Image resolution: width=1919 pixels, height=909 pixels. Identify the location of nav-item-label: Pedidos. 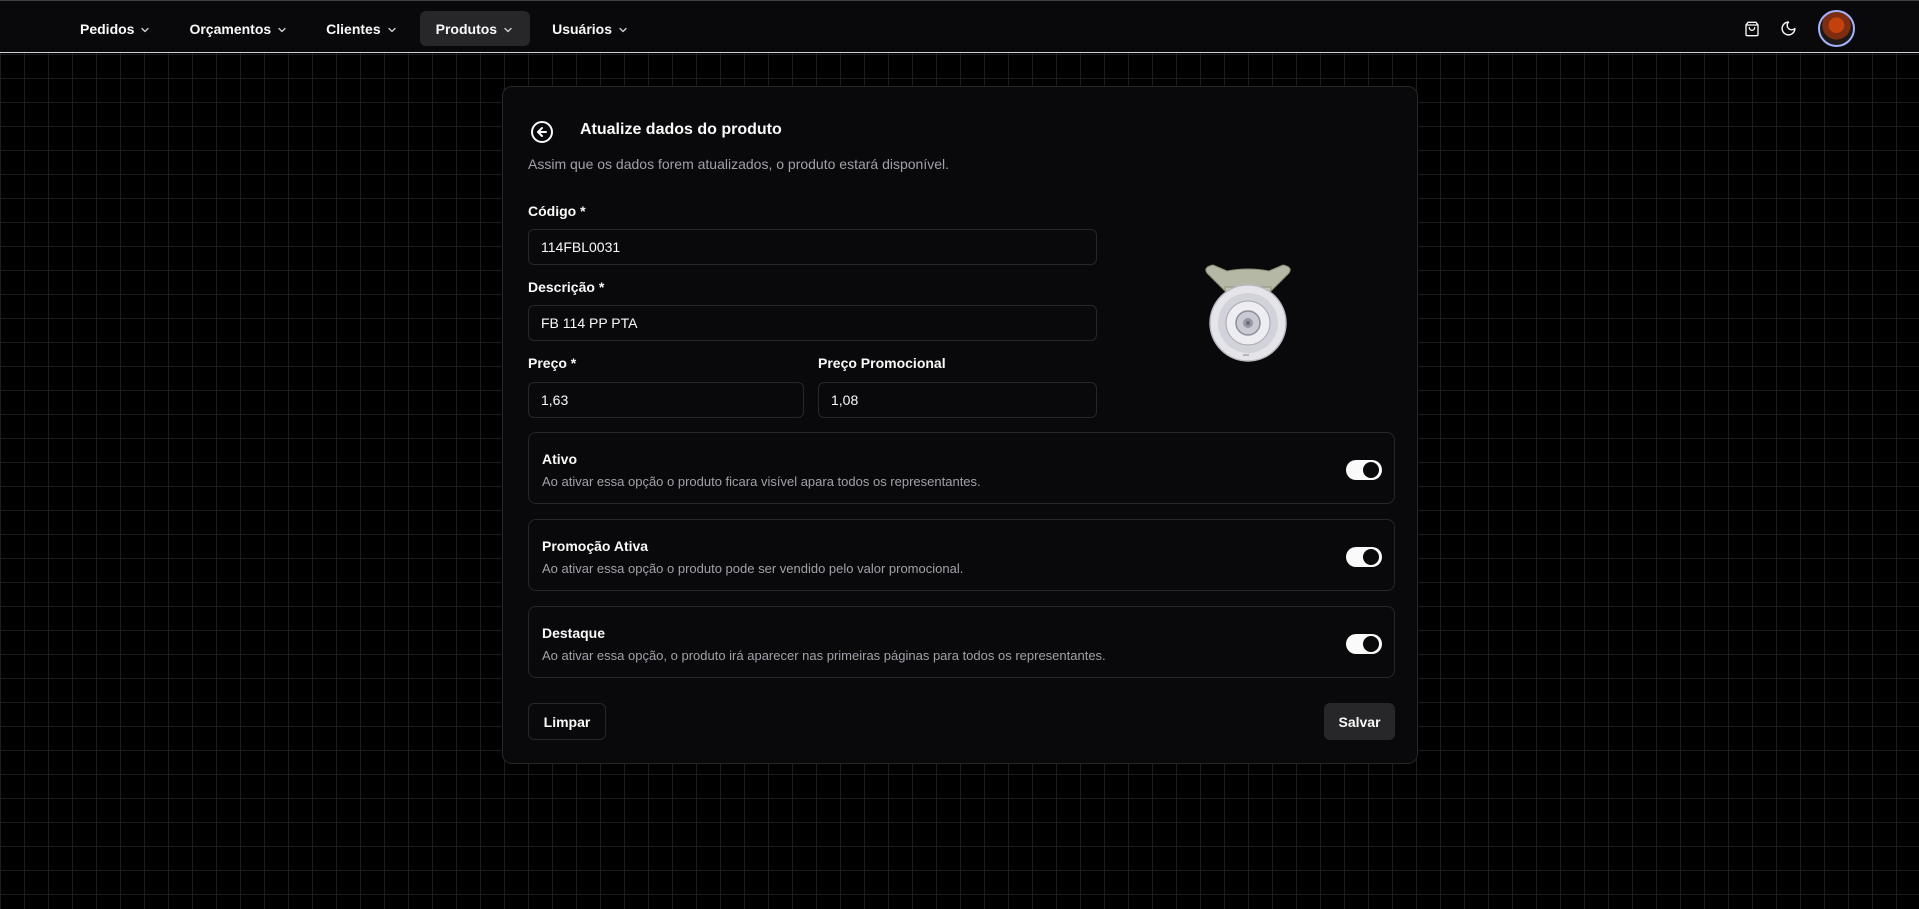
(107, 28).